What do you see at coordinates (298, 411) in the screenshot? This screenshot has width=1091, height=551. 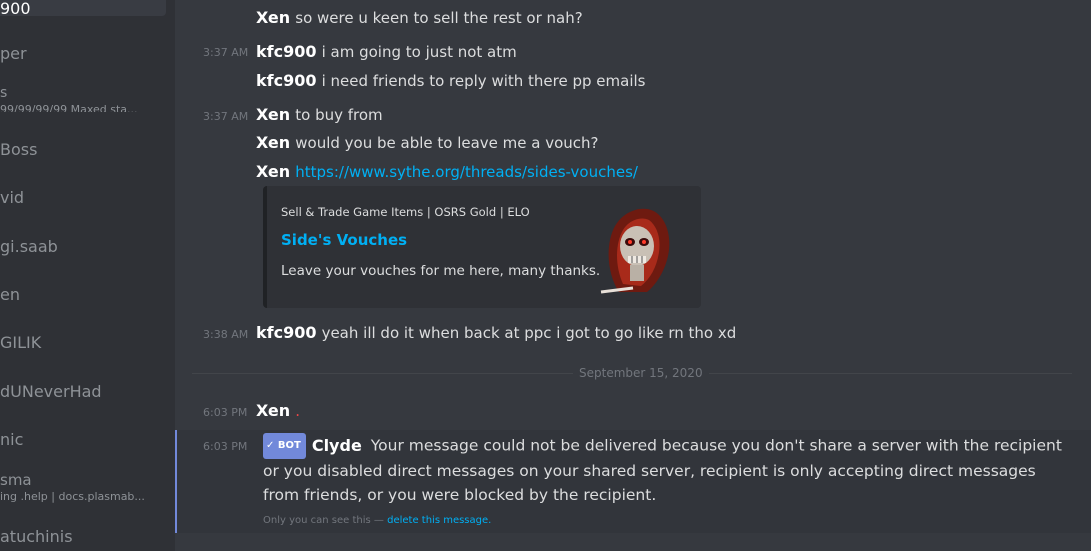 I see `message-text: .` at bounding box center [298, 411].